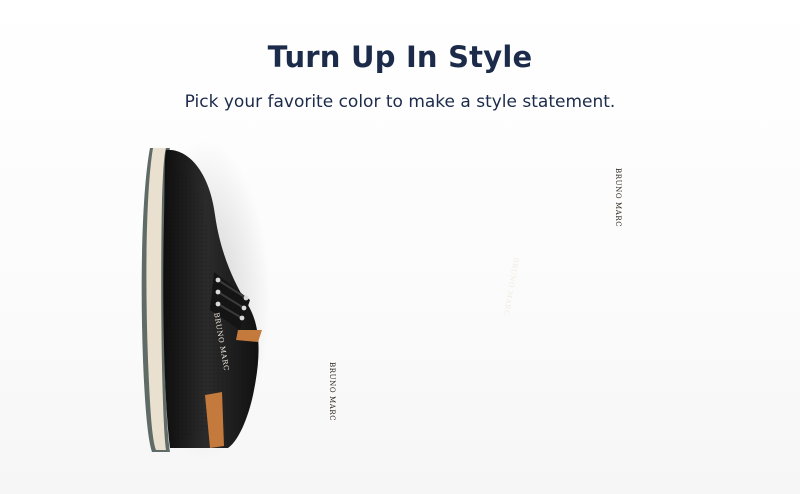 This screenshot has width=800, height=494. Describe the element at coordinates (618, 198) in the screenshot. I see `shoe-tan-brand-label: BRUNO MARC` at that location.